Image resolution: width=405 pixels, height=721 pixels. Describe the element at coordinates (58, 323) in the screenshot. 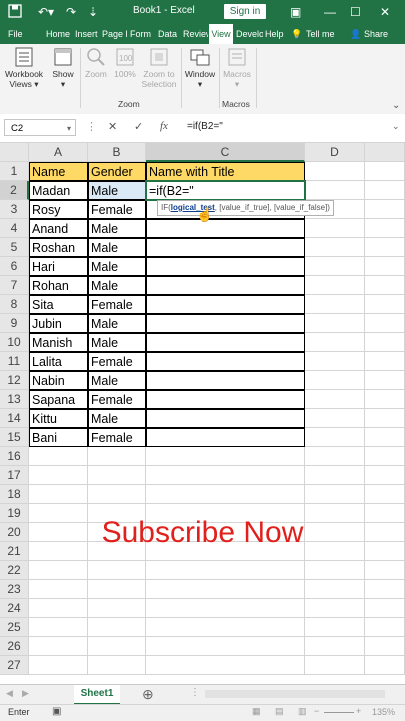

I see `cell-a9: Jubin` at that location.